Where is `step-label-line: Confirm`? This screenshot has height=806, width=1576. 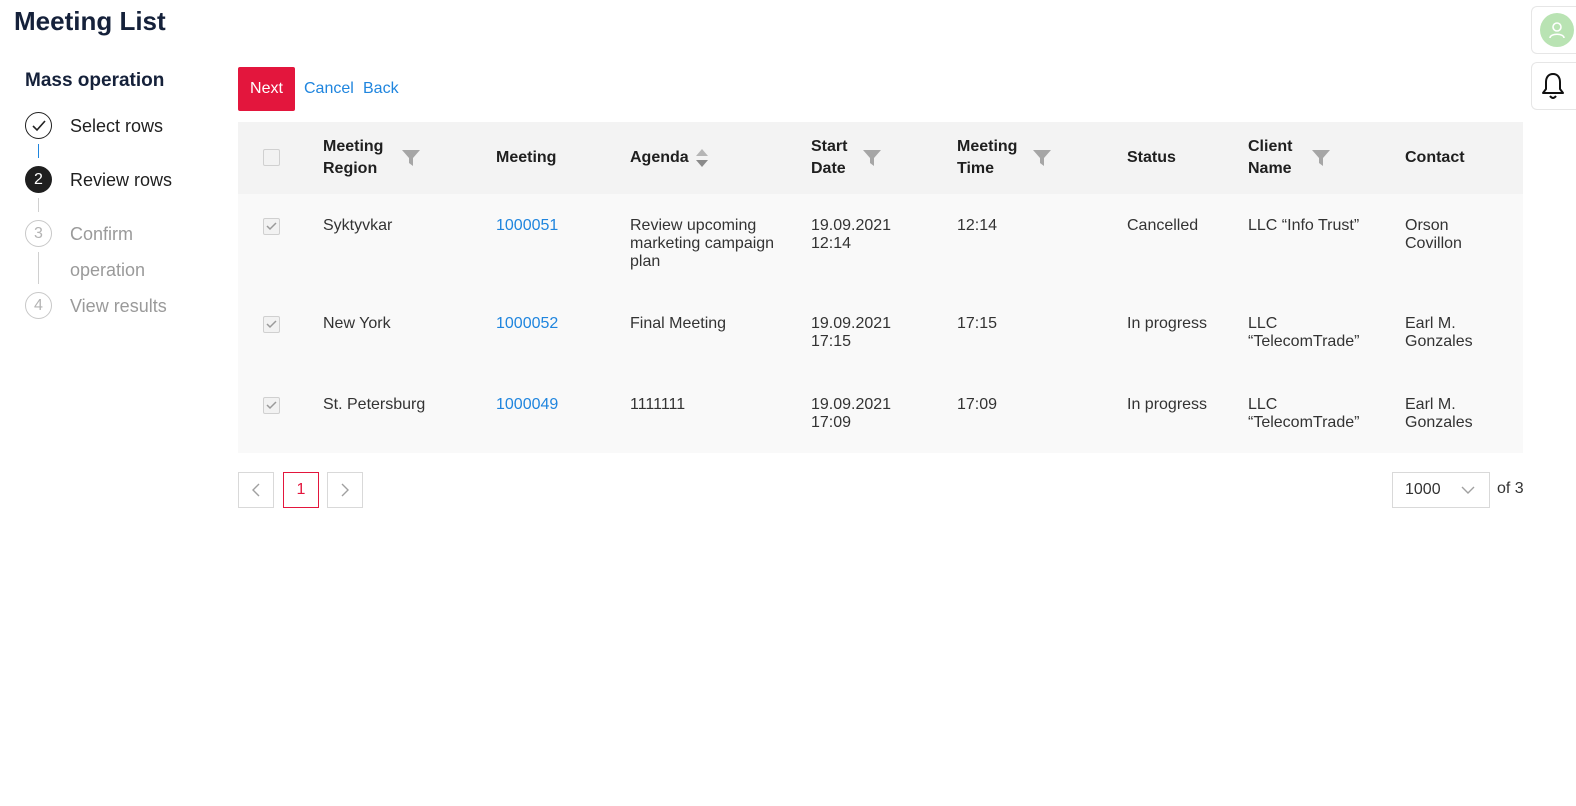
step-label-line: Confirm is located at coordinates (102, 234).